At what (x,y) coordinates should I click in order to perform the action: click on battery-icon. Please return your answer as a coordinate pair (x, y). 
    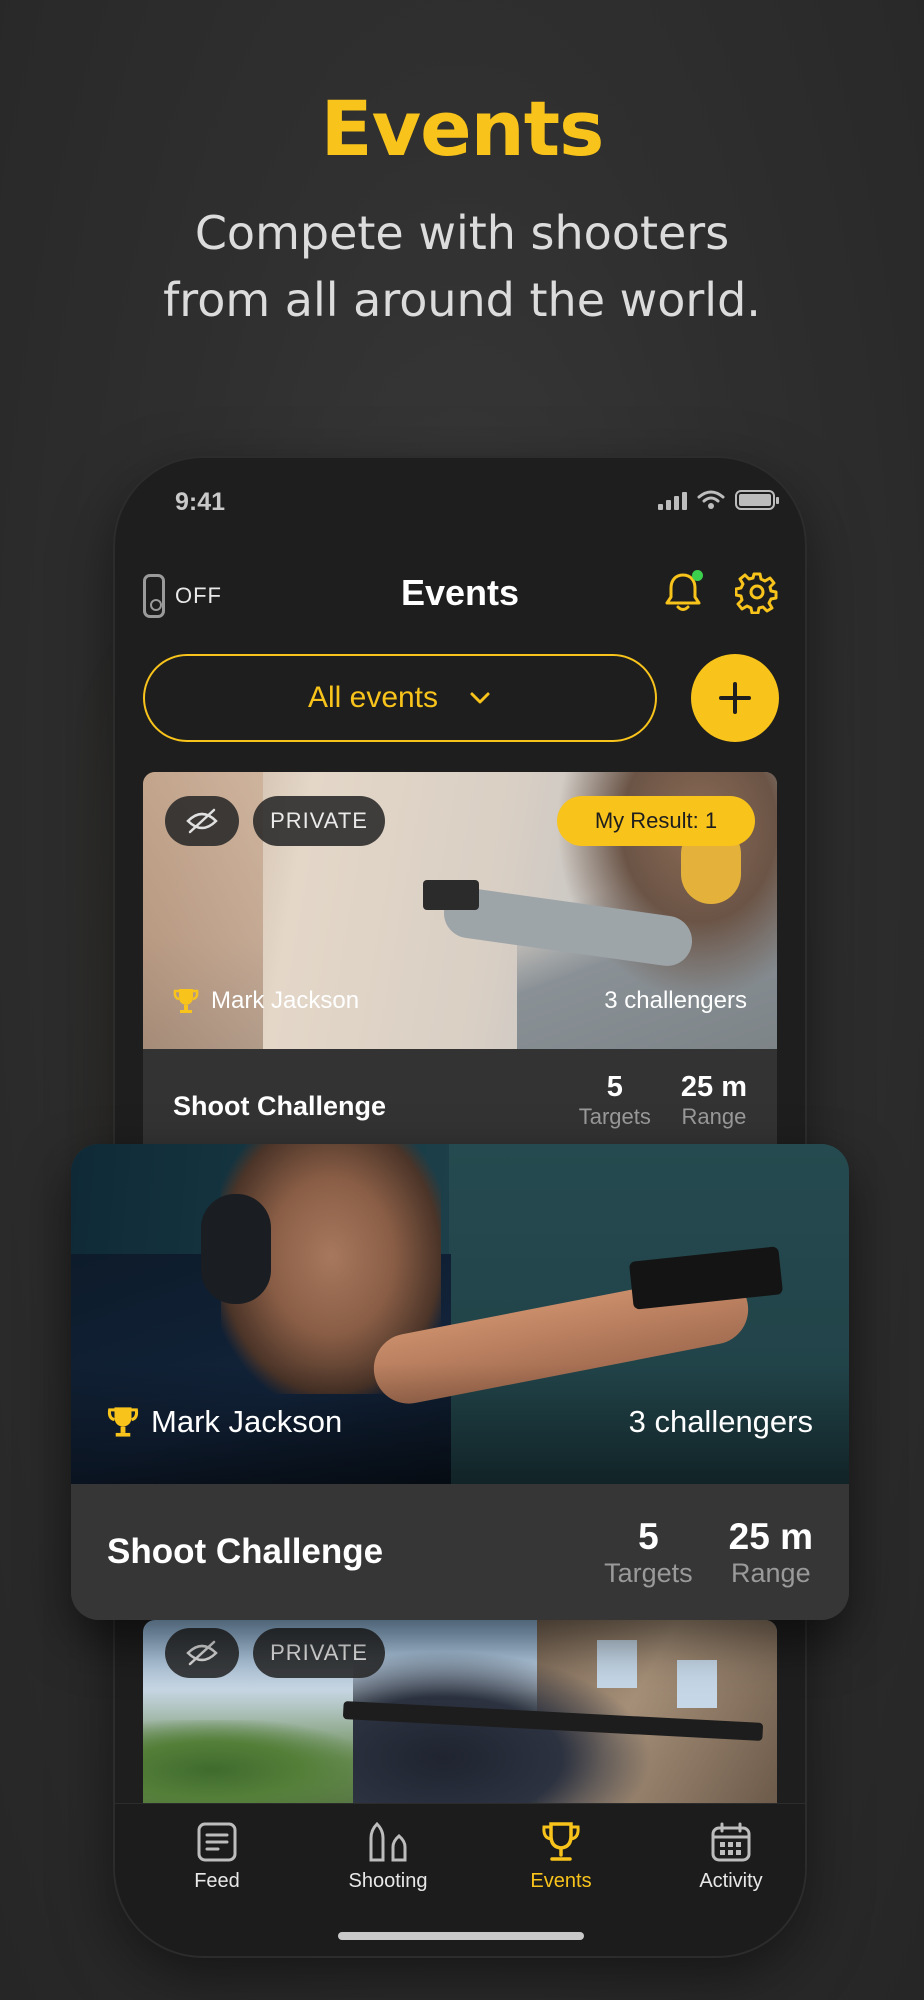
    Looking at the image, I should click on (757, 500).